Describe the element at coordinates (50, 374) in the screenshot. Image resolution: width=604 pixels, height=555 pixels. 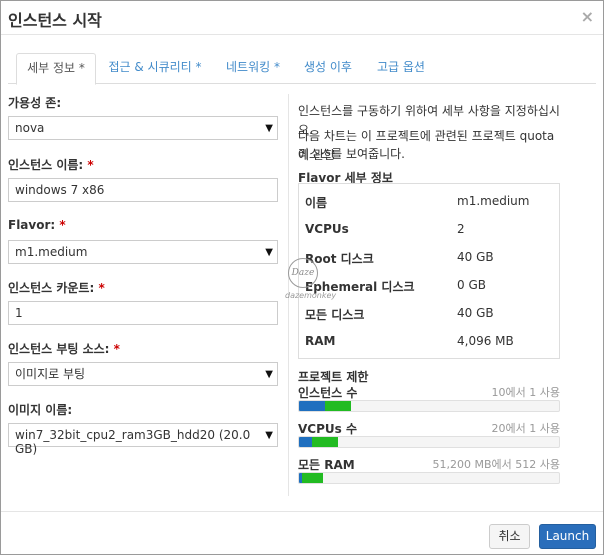
I see `selected-value: 이미지로 부팅` at that location.